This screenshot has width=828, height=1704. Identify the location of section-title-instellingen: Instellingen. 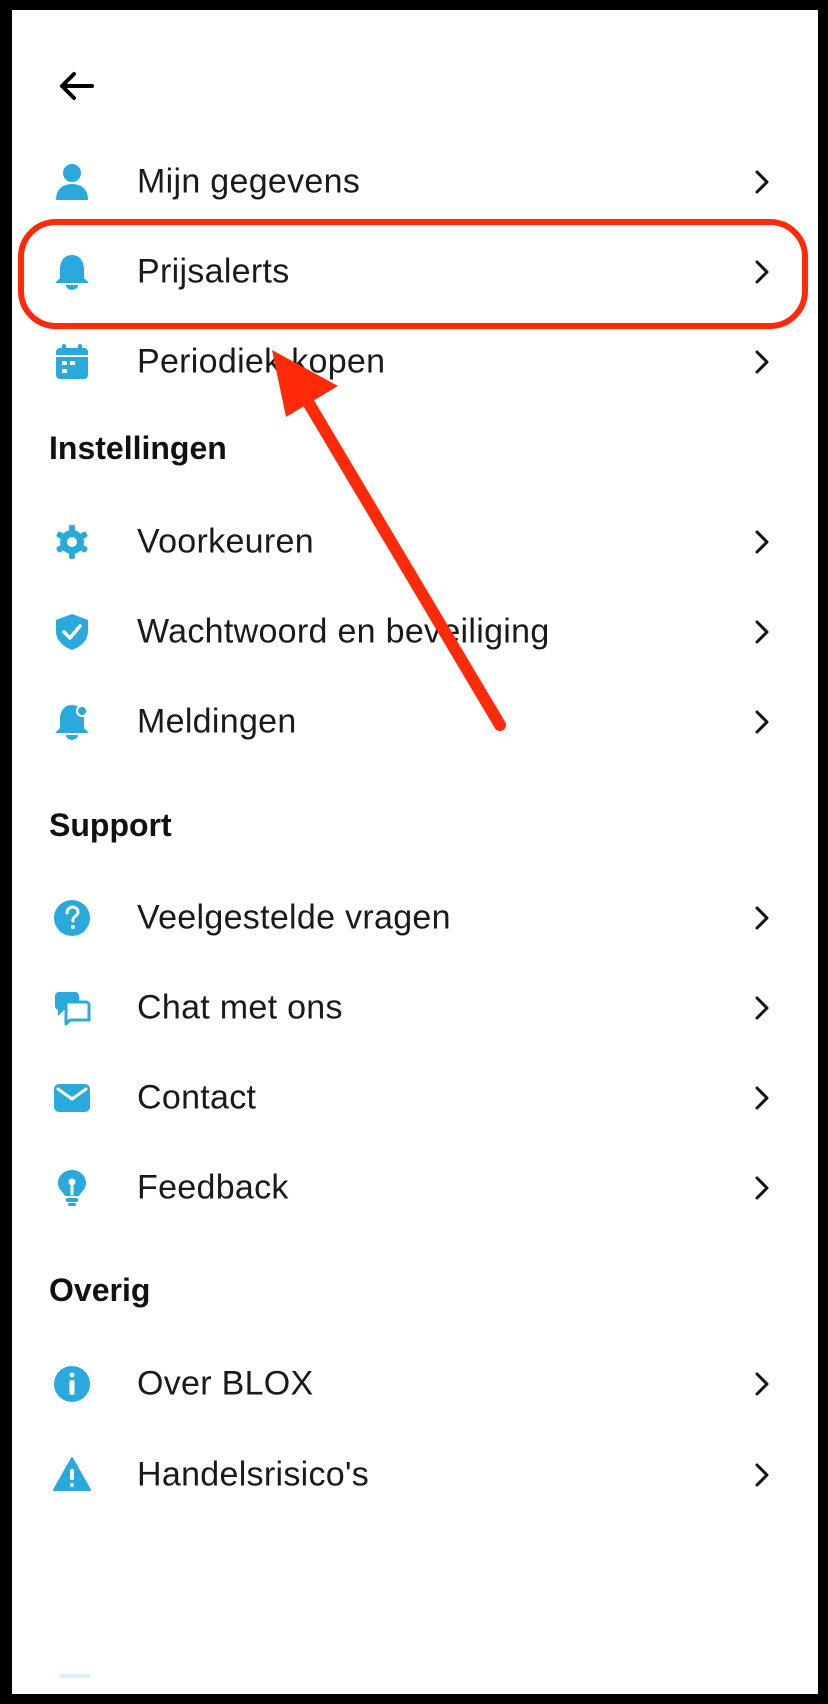
(138, 448).